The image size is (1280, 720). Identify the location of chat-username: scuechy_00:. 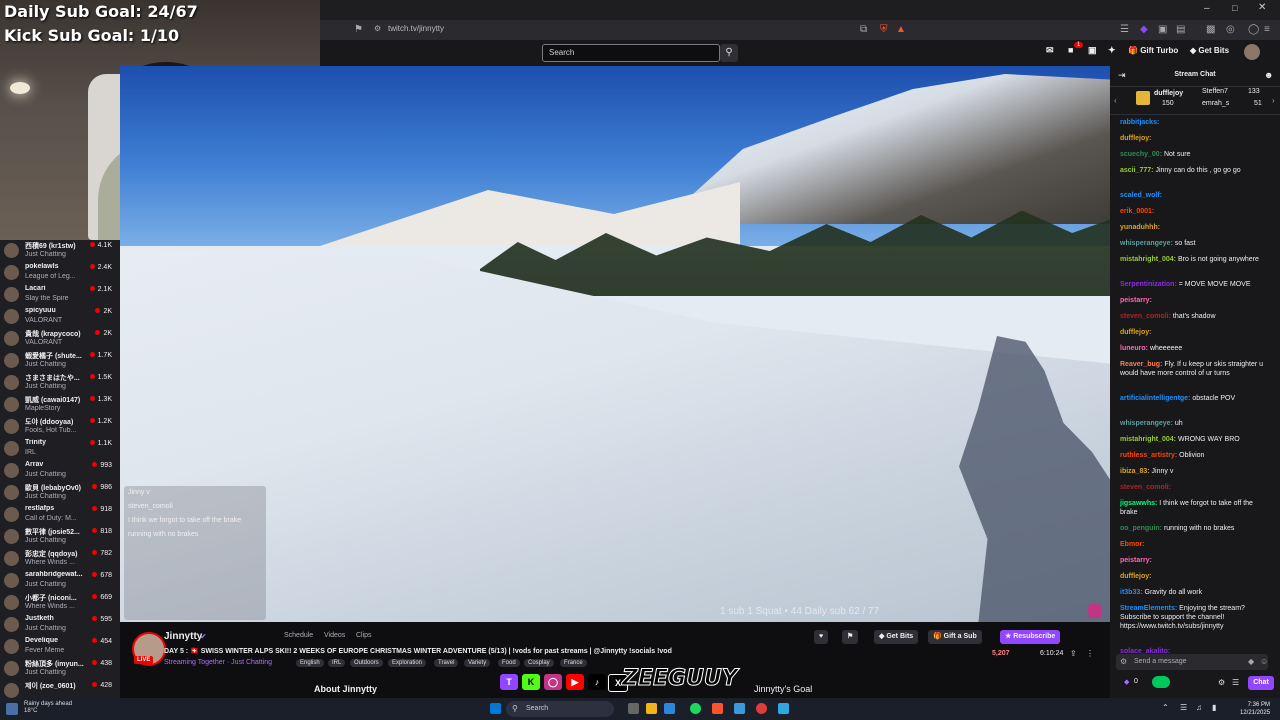
(1141, 154).